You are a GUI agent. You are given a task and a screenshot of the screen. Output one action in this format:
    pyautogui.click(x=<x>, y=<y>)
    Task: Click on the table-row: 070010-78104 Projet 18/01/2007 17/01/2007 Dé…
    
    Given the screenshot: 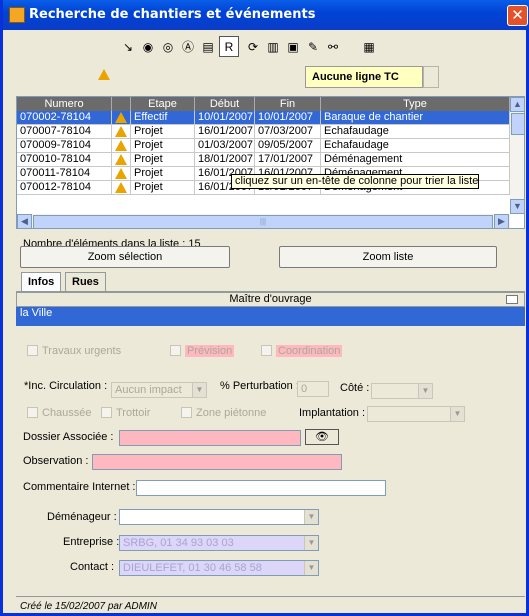 What is the action you would take?
    pyautogui.click(x=263, y=160)
    